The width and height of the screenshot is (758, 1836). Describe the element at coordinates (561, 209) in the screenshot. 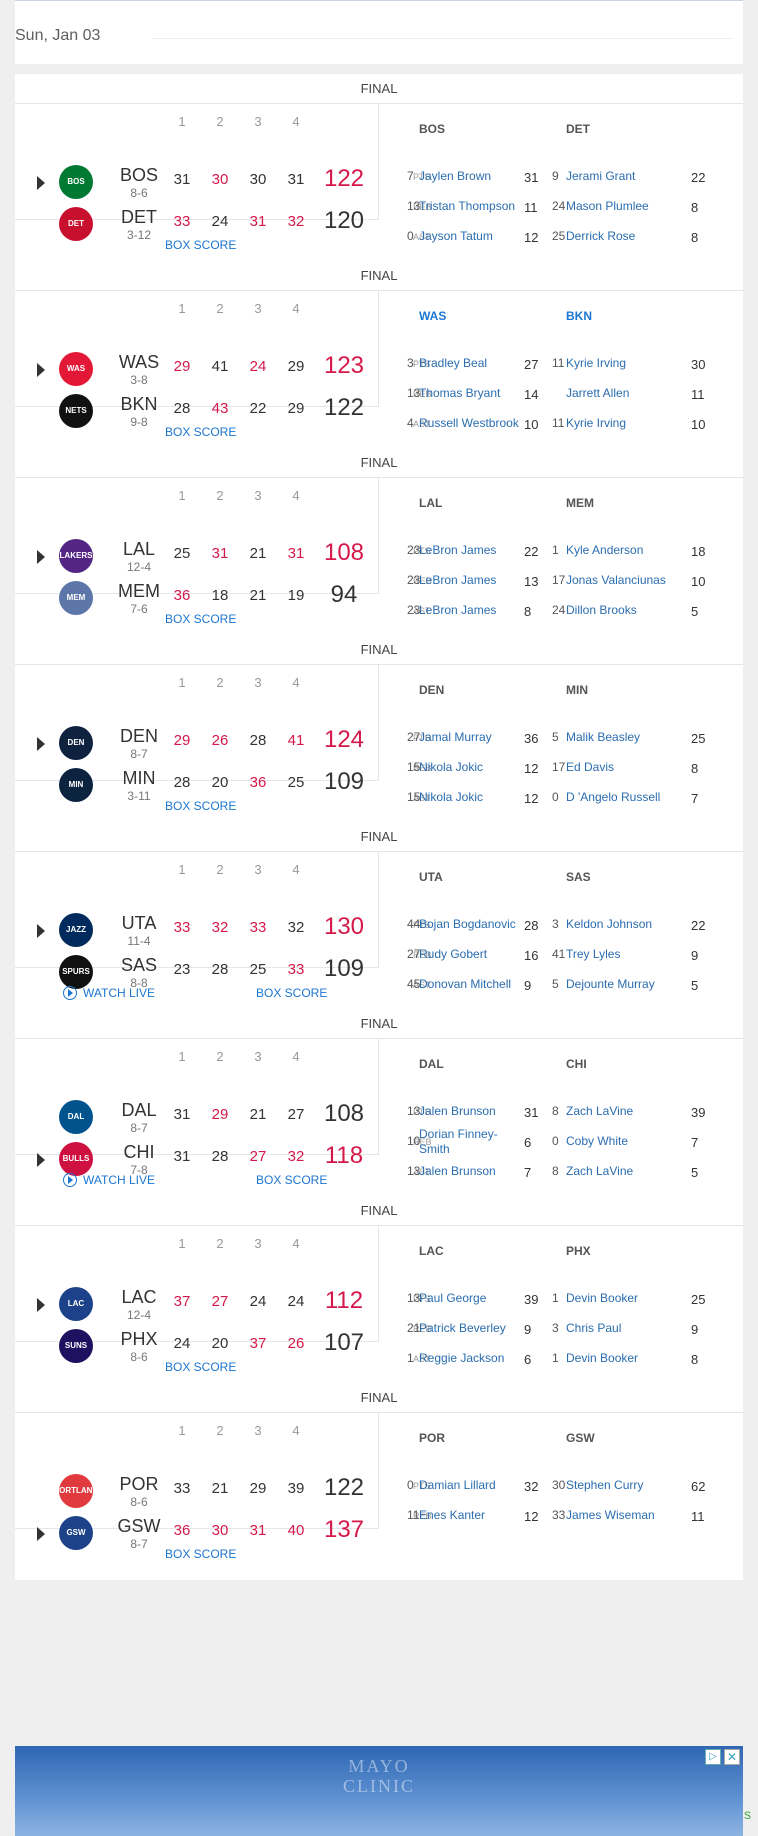

I see `leader-row: REB 13 Tristan Thompson 11 24 Mason Plumlee 8` at that location.